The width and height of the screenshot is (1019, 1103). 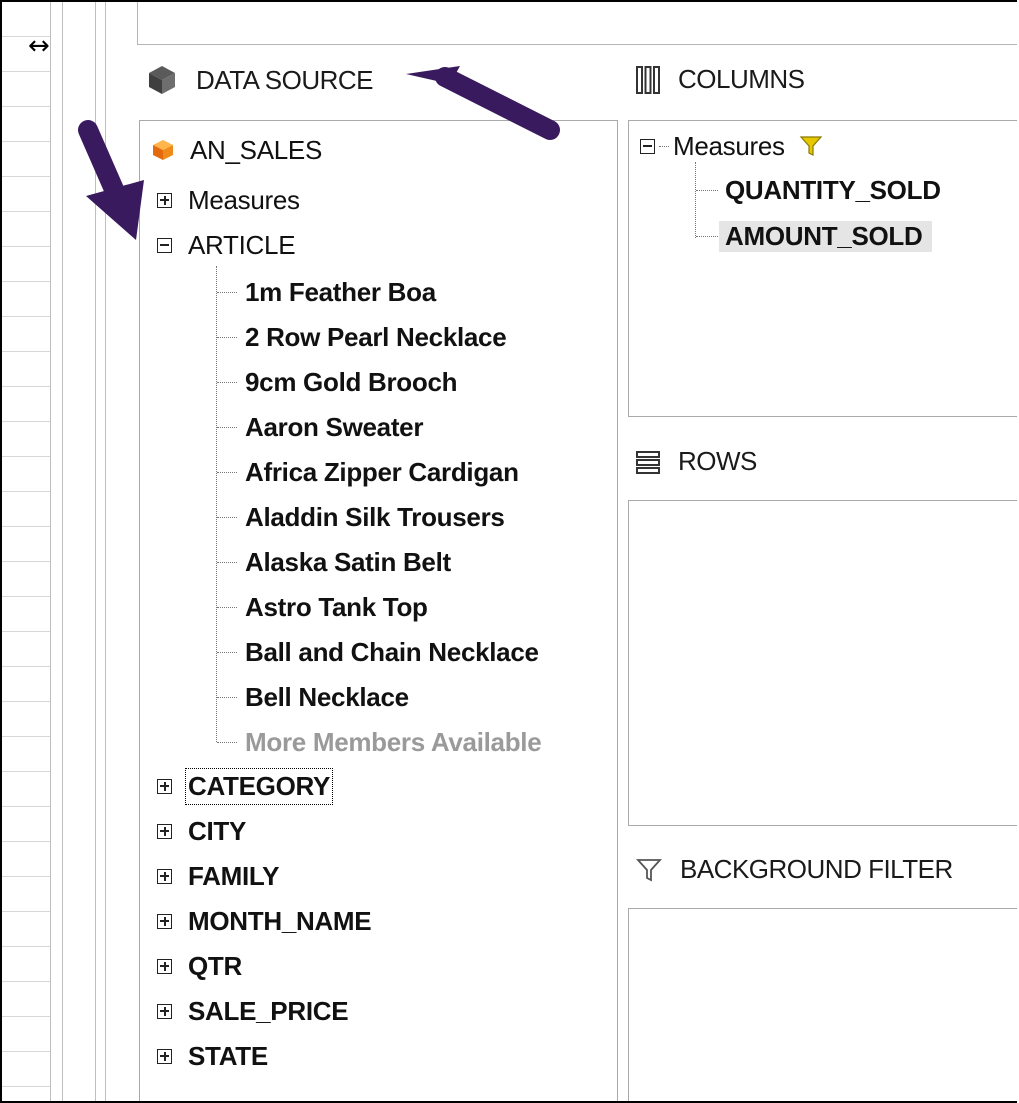 I want to click on tree-node-category: CATEGORY, so click(x=245, y=786).